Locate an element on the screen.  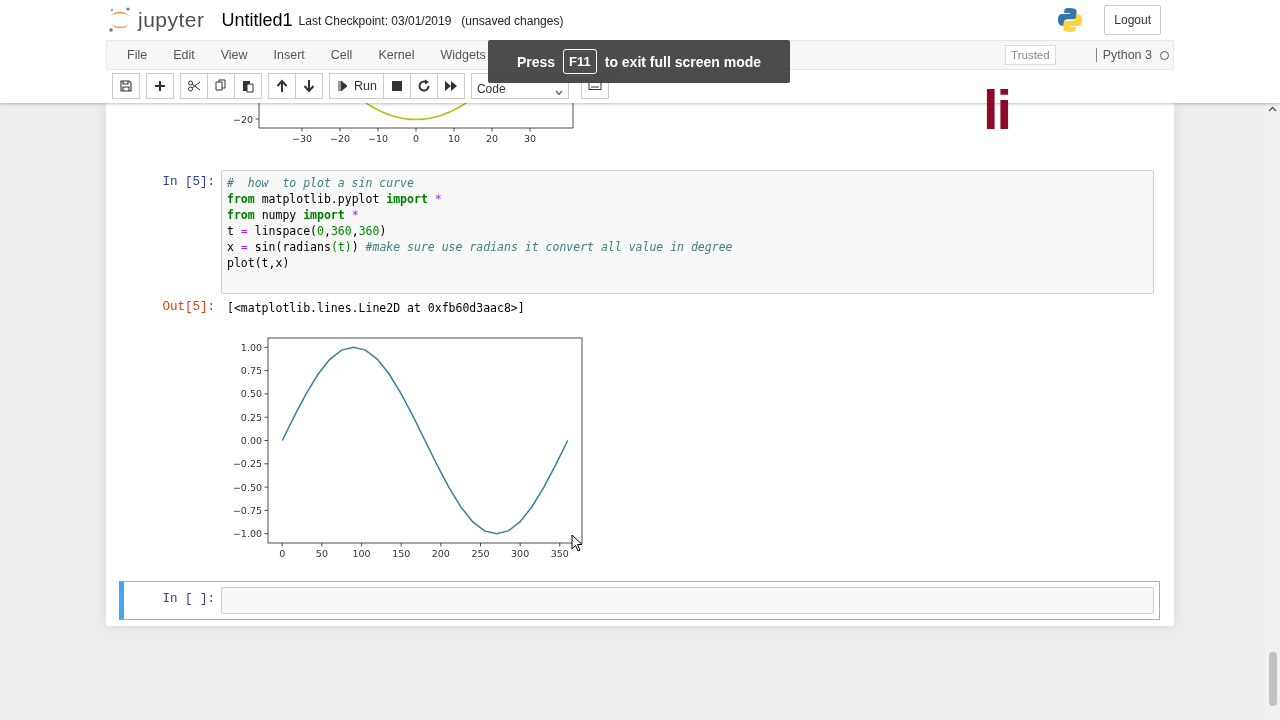
move-up-button is located at coordinates (282, 86).